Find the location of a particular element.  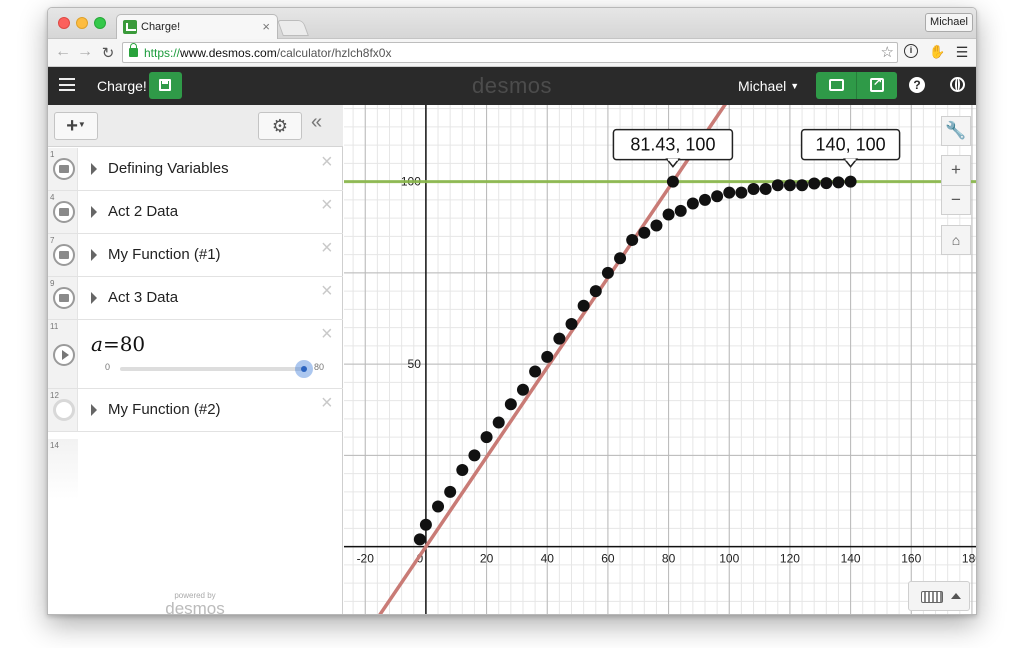

header-action-group is located at coordinates (856, 85).